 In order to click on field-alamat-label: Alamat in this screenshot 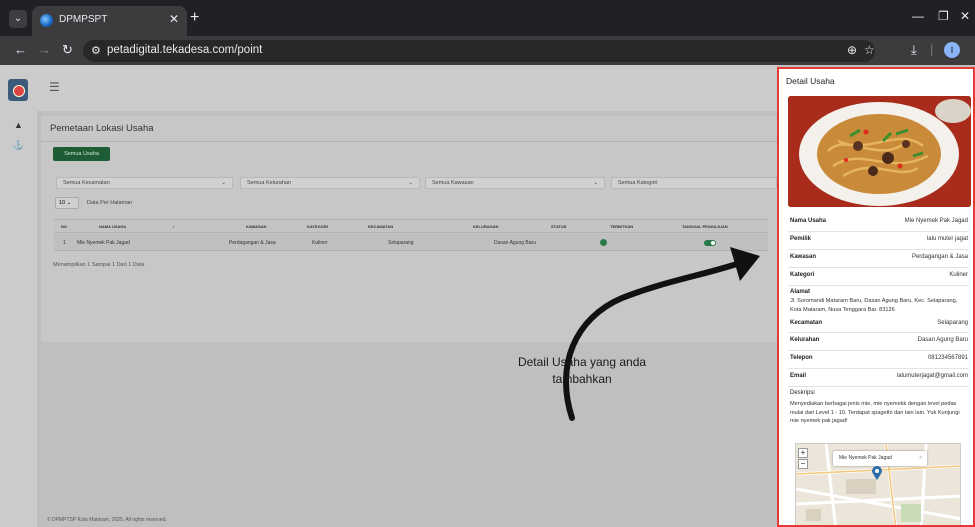, I will do `click(800, 292)`.